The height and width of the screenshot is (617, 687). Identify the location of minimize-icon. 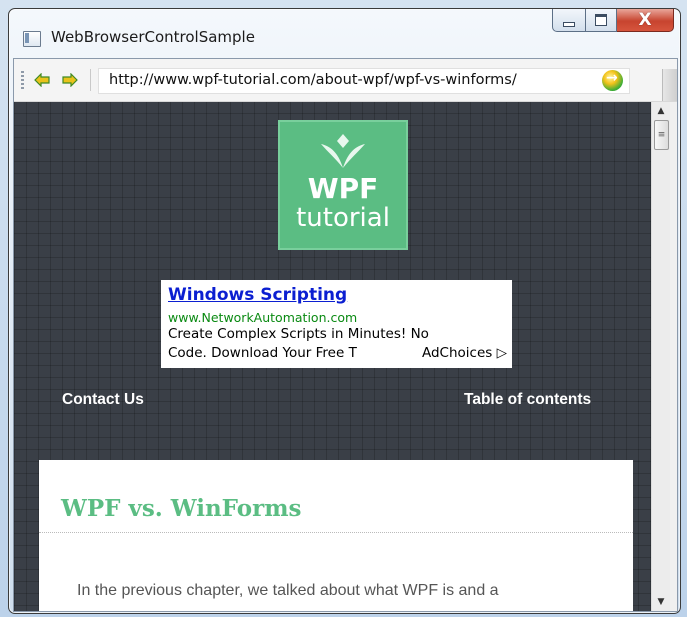
(569, 24).